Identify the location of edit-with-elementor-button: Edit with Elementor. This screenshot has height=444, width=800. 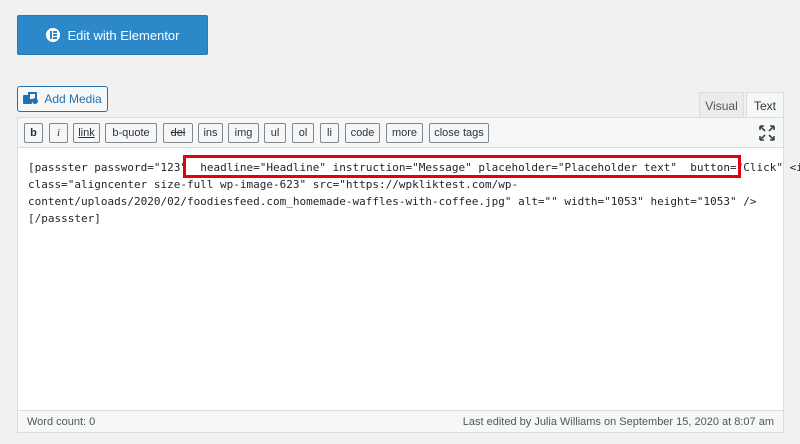
(112, 35).